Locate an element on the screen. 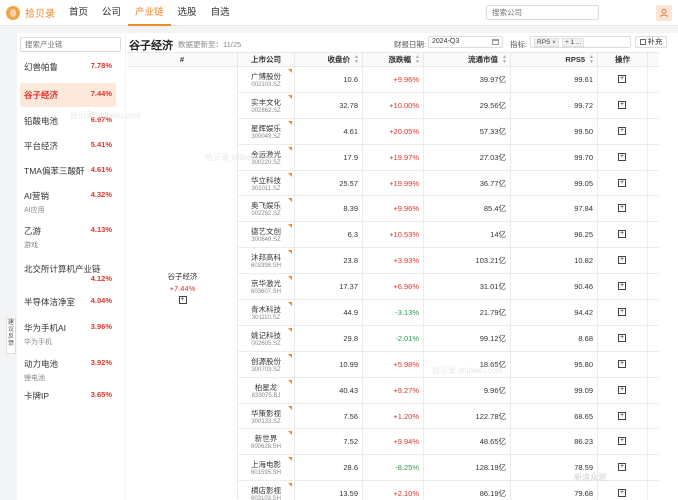 This screenshot has height=500, width=678. sidebar-item-qiansuandianchi: 铅酸电池 6.97% is located at coordinates (68, 119).